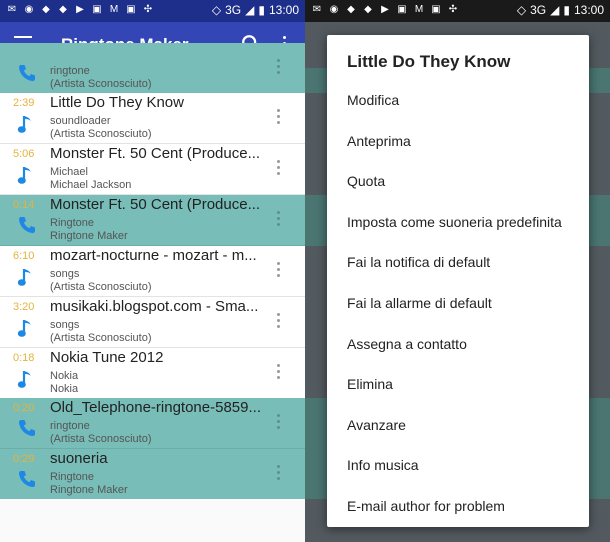 The image size is (610, 542). What do you see at coordinates (69, 172) in the screenshot?
I see `song-album: Michael` at bounding box center [69, 172].